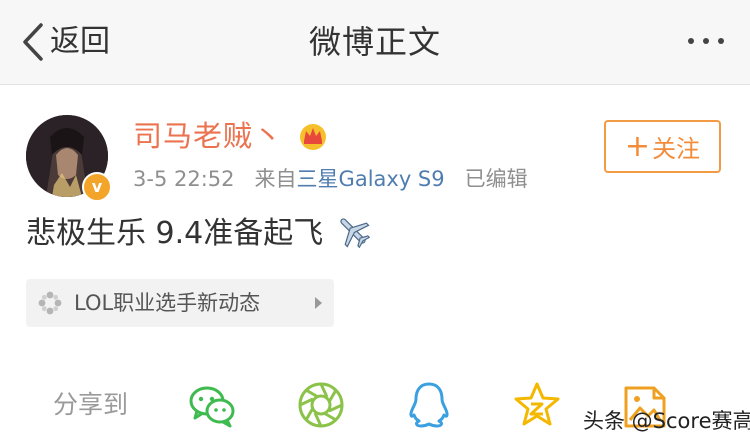 The width and height of the screenshot is (750, 443). I want to click on verified-badge-icon: v, so click(97, 187).